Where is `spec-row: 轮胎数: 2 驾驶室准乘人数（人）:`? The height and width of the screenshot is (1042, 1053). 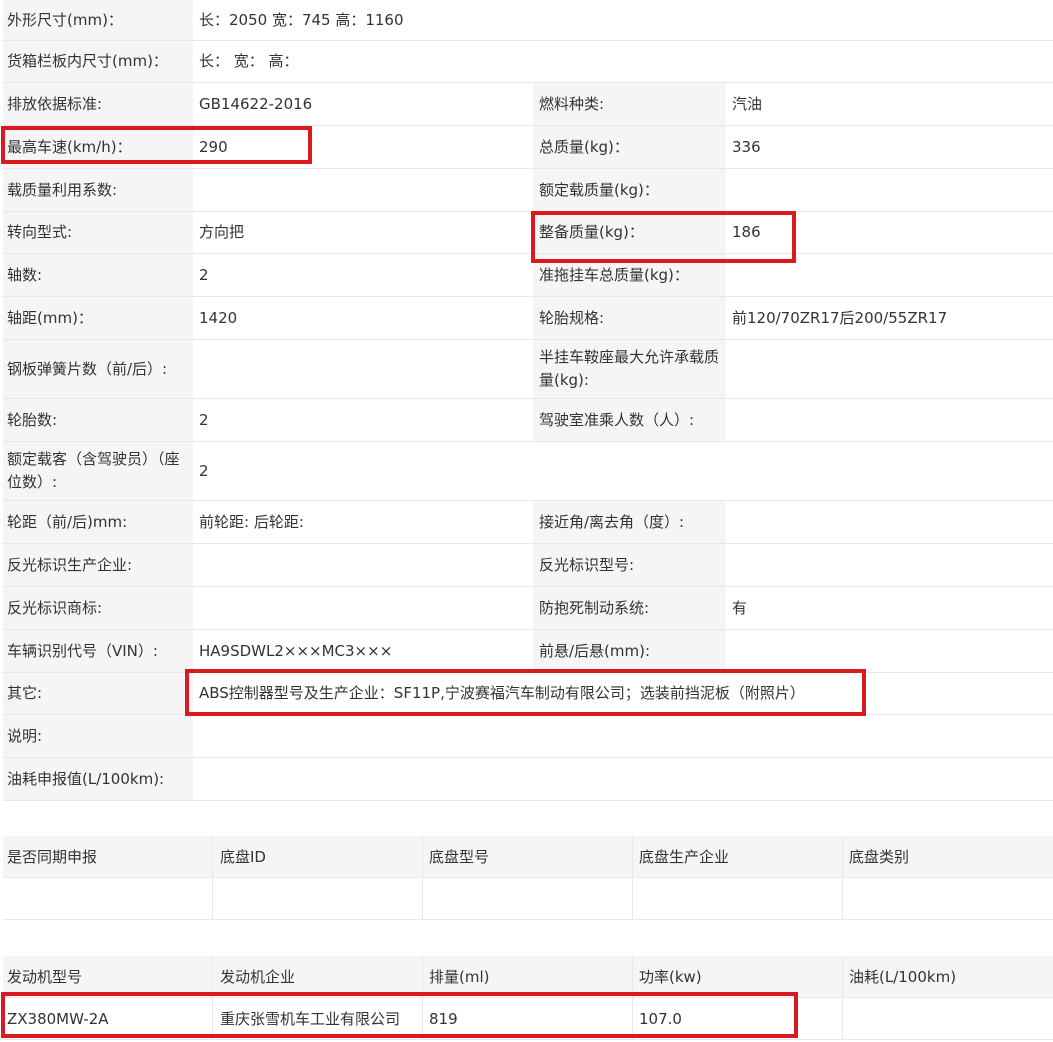
spec-row: 轮胎数: 2 驾驶室准乘人数（人）: is located at coordinates (528, 420).